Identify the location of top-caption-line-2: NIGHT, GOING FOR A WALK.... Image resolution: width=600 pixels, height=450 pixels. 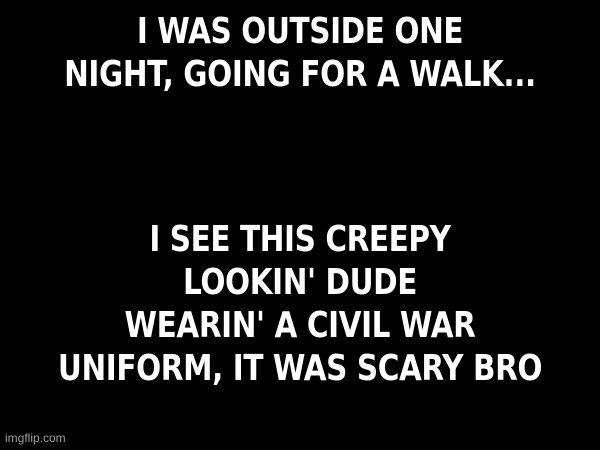
(300, 74).